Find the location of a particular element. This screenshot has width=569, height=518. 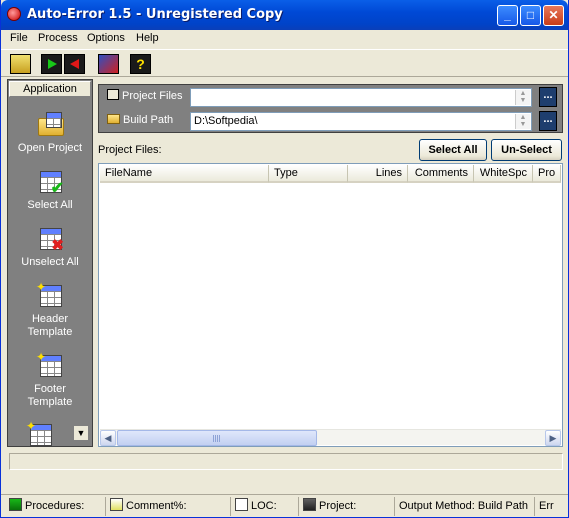

build-path-folder-icon is located at coordinates (113, 119).